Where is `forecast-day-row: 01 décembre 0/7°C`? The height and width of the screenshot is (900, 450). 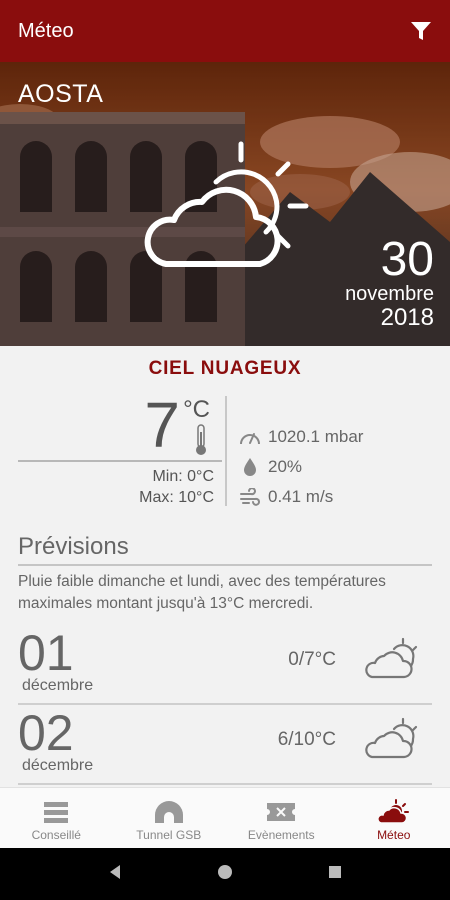 forecast-day-row: 01 décembre 0/7°C is located at coordinates (225, 666).